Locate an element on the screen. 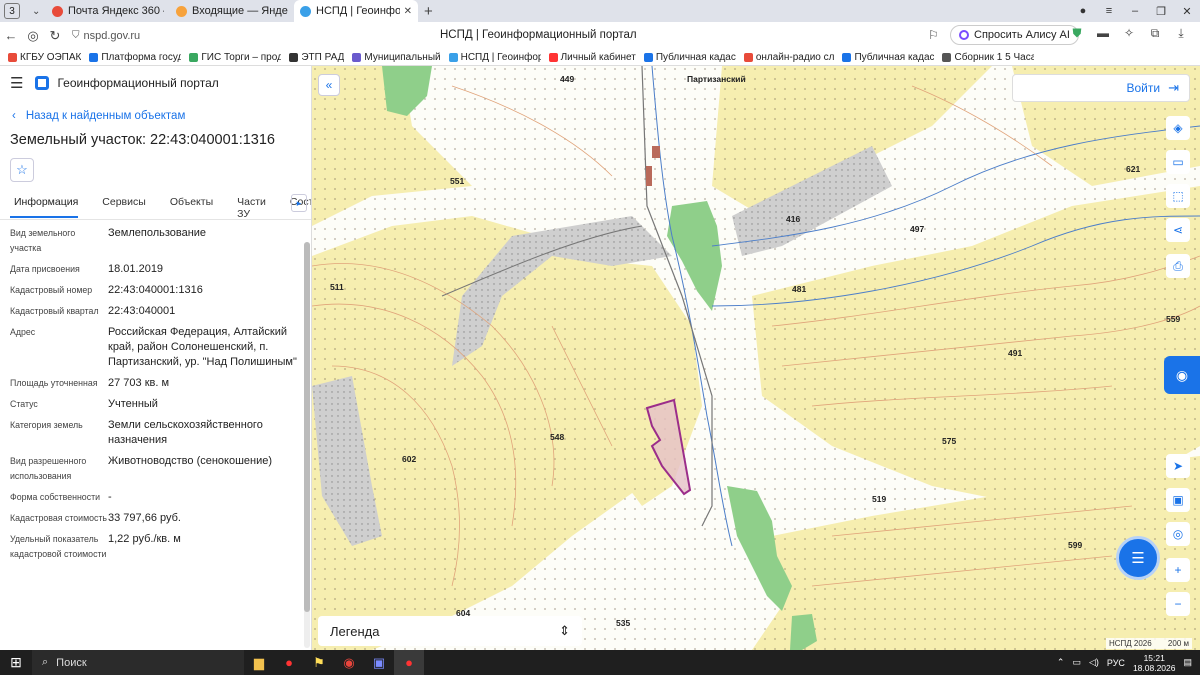  collapse-panel-button: « is located at coordinates (329, 85).